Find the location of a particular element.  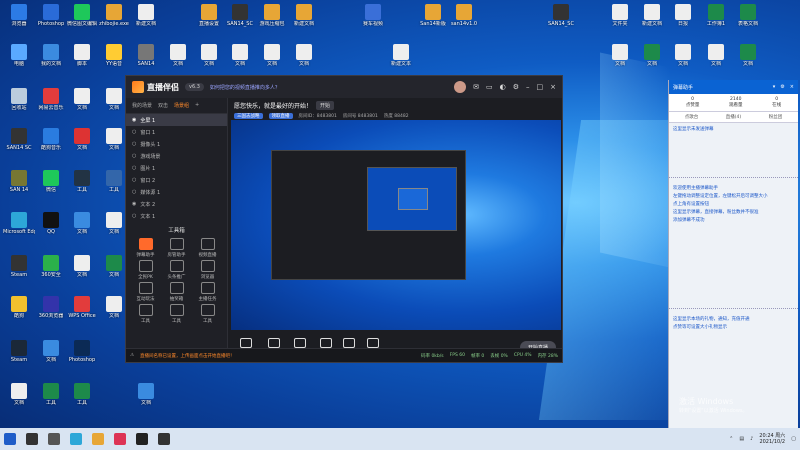

browser-icon is located at coordinates (76, 439).